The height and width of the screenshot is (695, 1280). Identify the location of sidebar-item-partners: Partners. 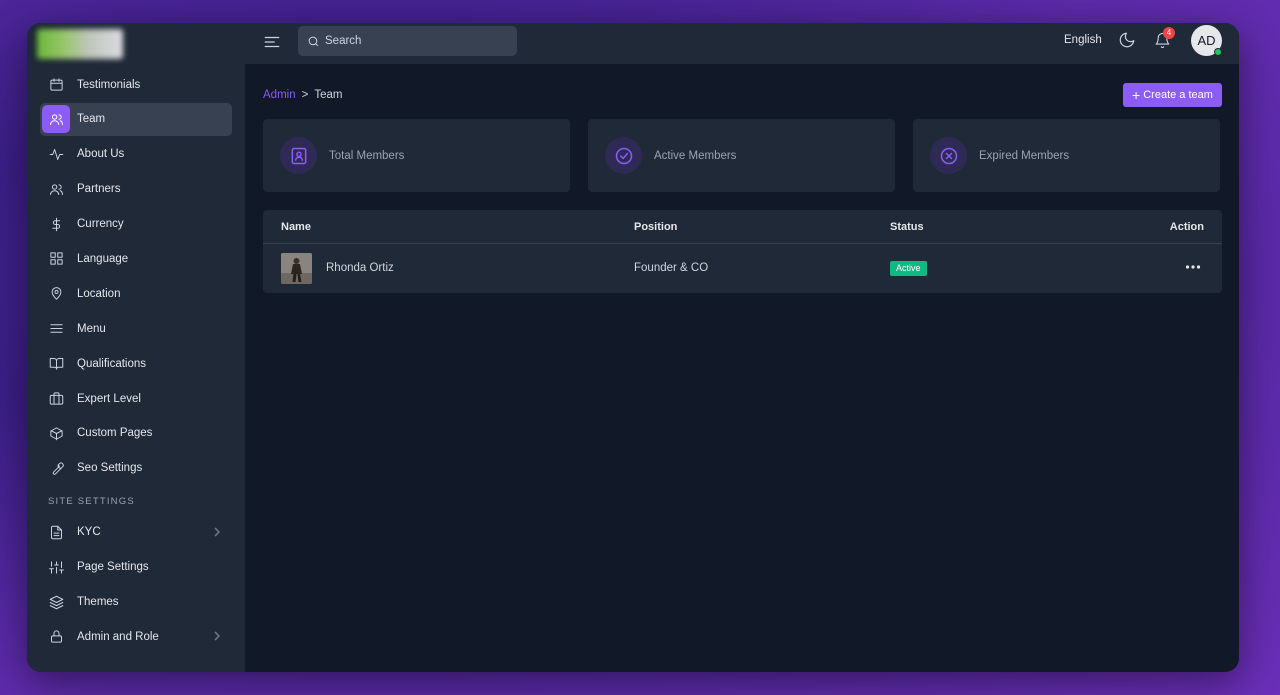
(136, 189).